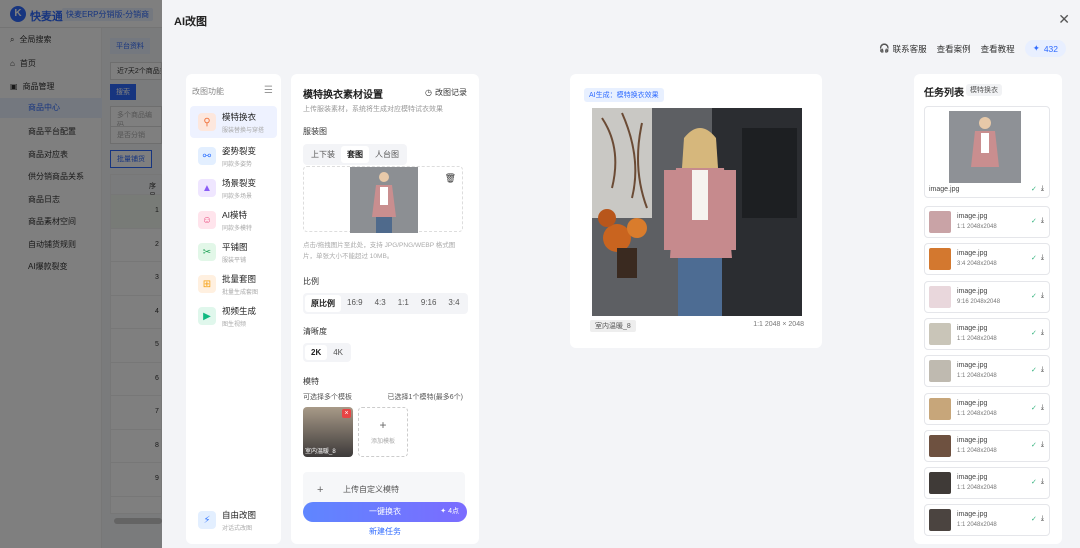 The image size is (1080, 548). I want to click on preview-card: AI生成：模特换衣效果 室内温暖_8 1:1 2048 × 2048, so click(696, 211).